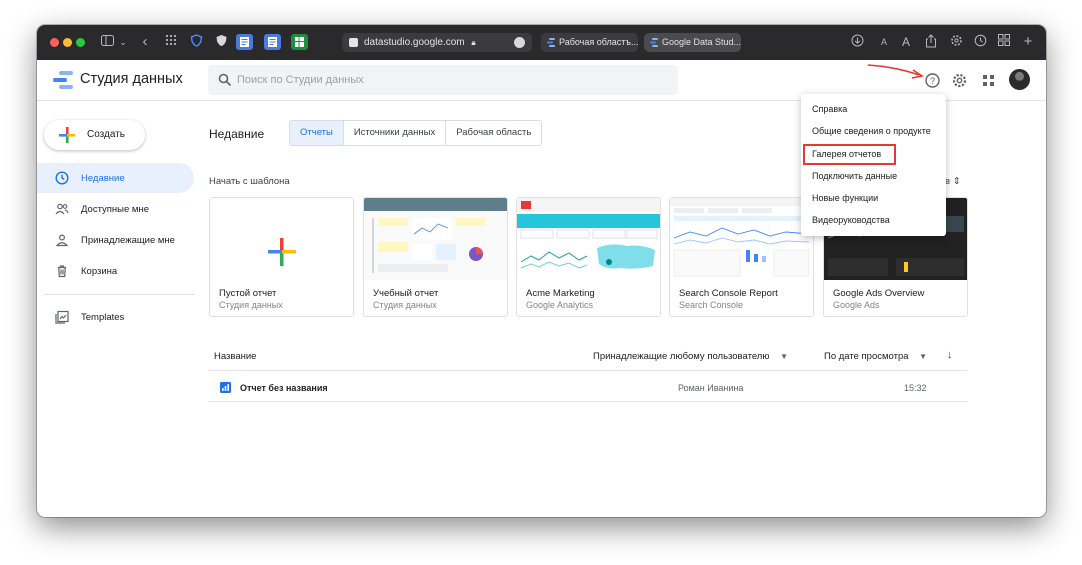  I want to click on template-name: Search Console Report, so click(728, 293).